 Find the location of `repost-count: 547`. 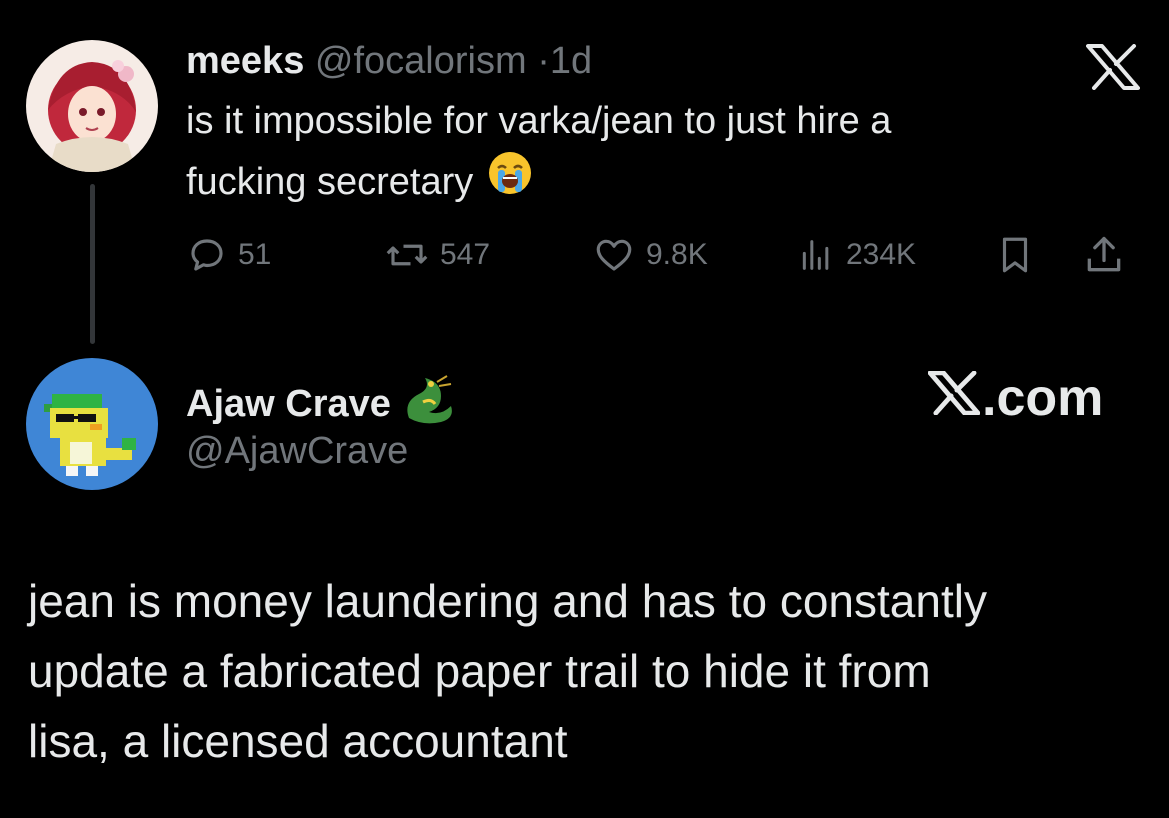

repost-count: 547 is located at coordinates (465, 254).